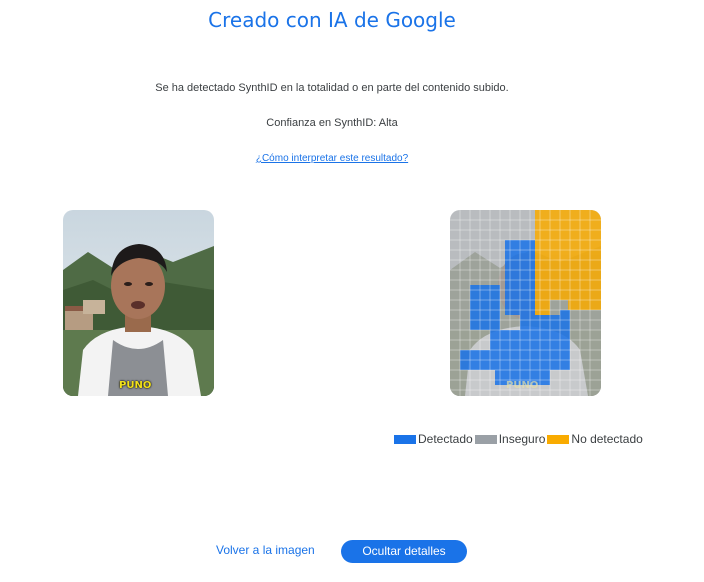 This screenshot has height=582, width=704. Describe the element at coordinates (138, 303) in the screenshot. I see `uploaded-image: PUNO` at that location.